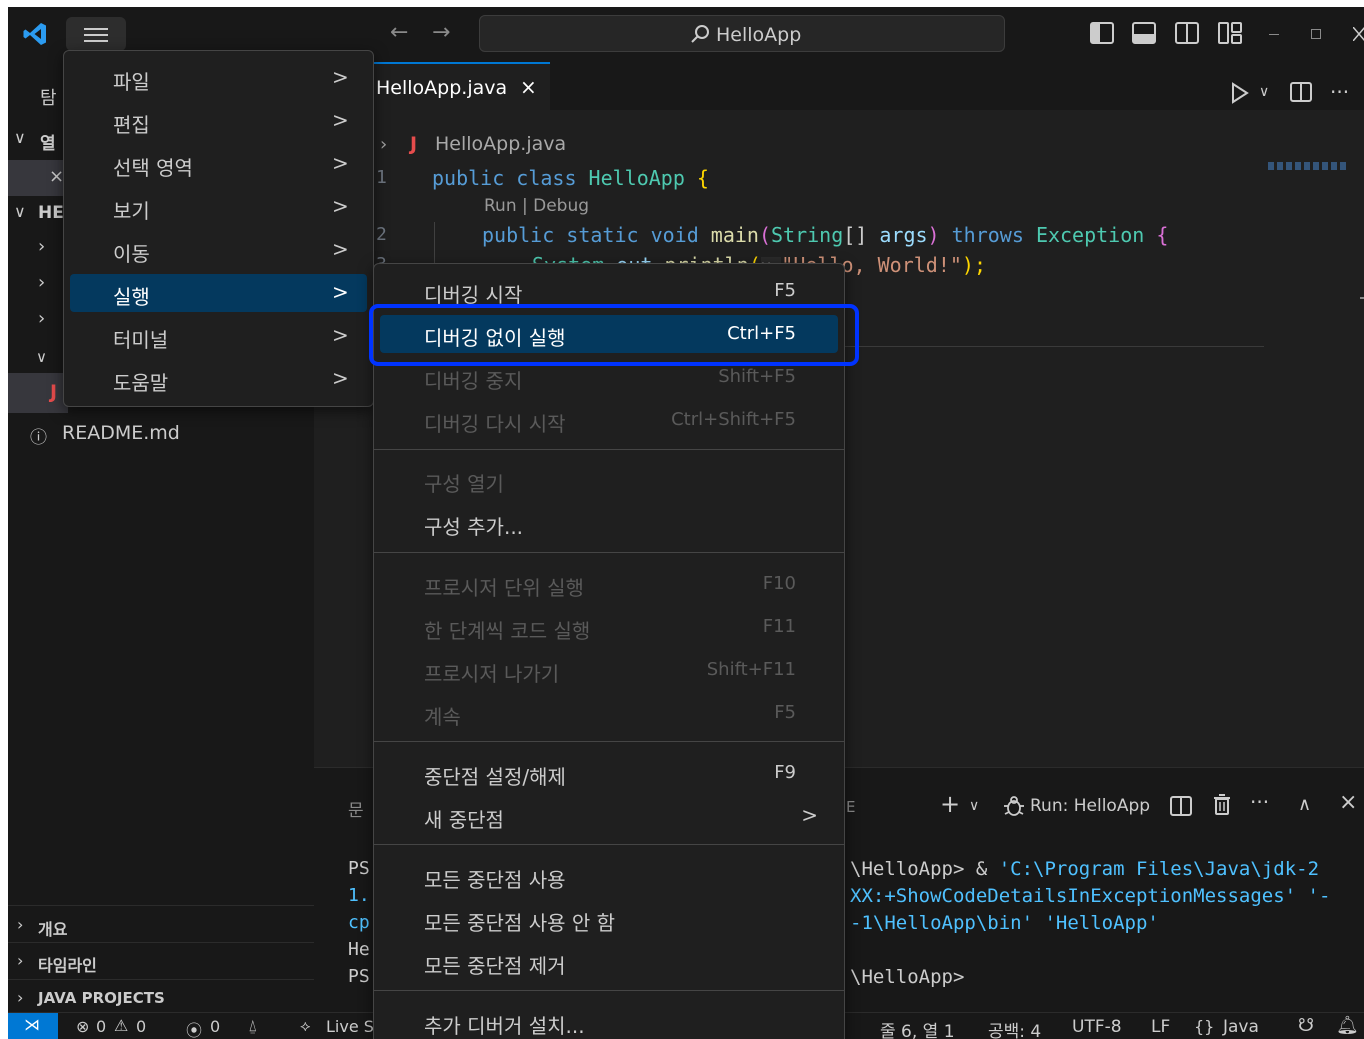  Describe the element at coordinates (609, 816) in the screenshot. I see `menu-item-new-breakpoint: 새 중단점 >` at that location.